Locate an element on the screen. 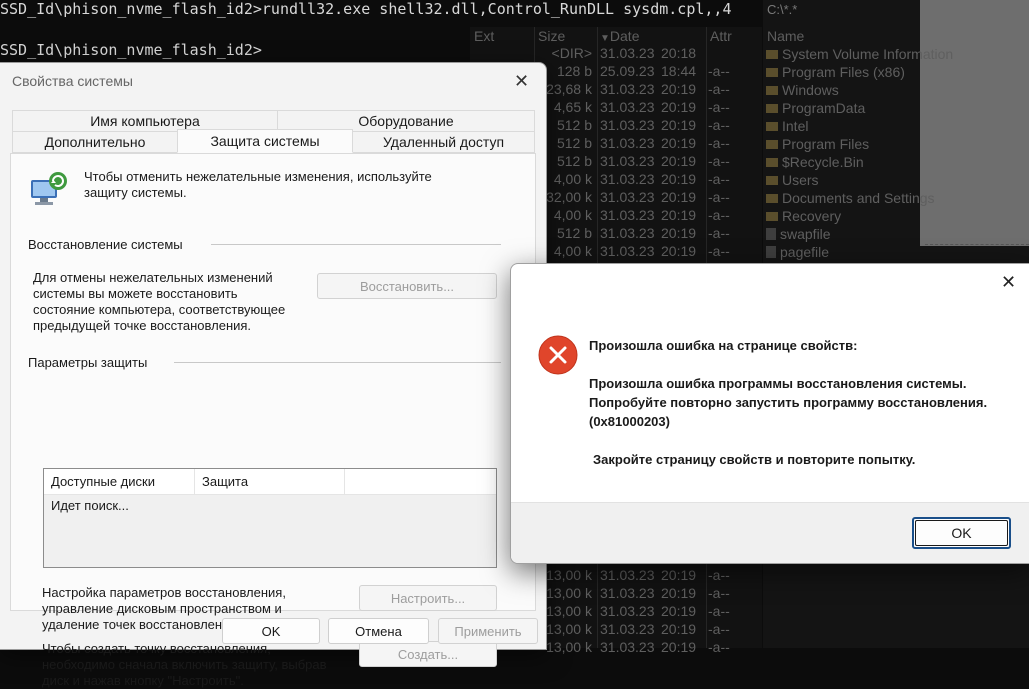 Image resolution: width=1029 pixels, height=689 pixels. file-list-item: pagefile is located at coordinates (797, 252).